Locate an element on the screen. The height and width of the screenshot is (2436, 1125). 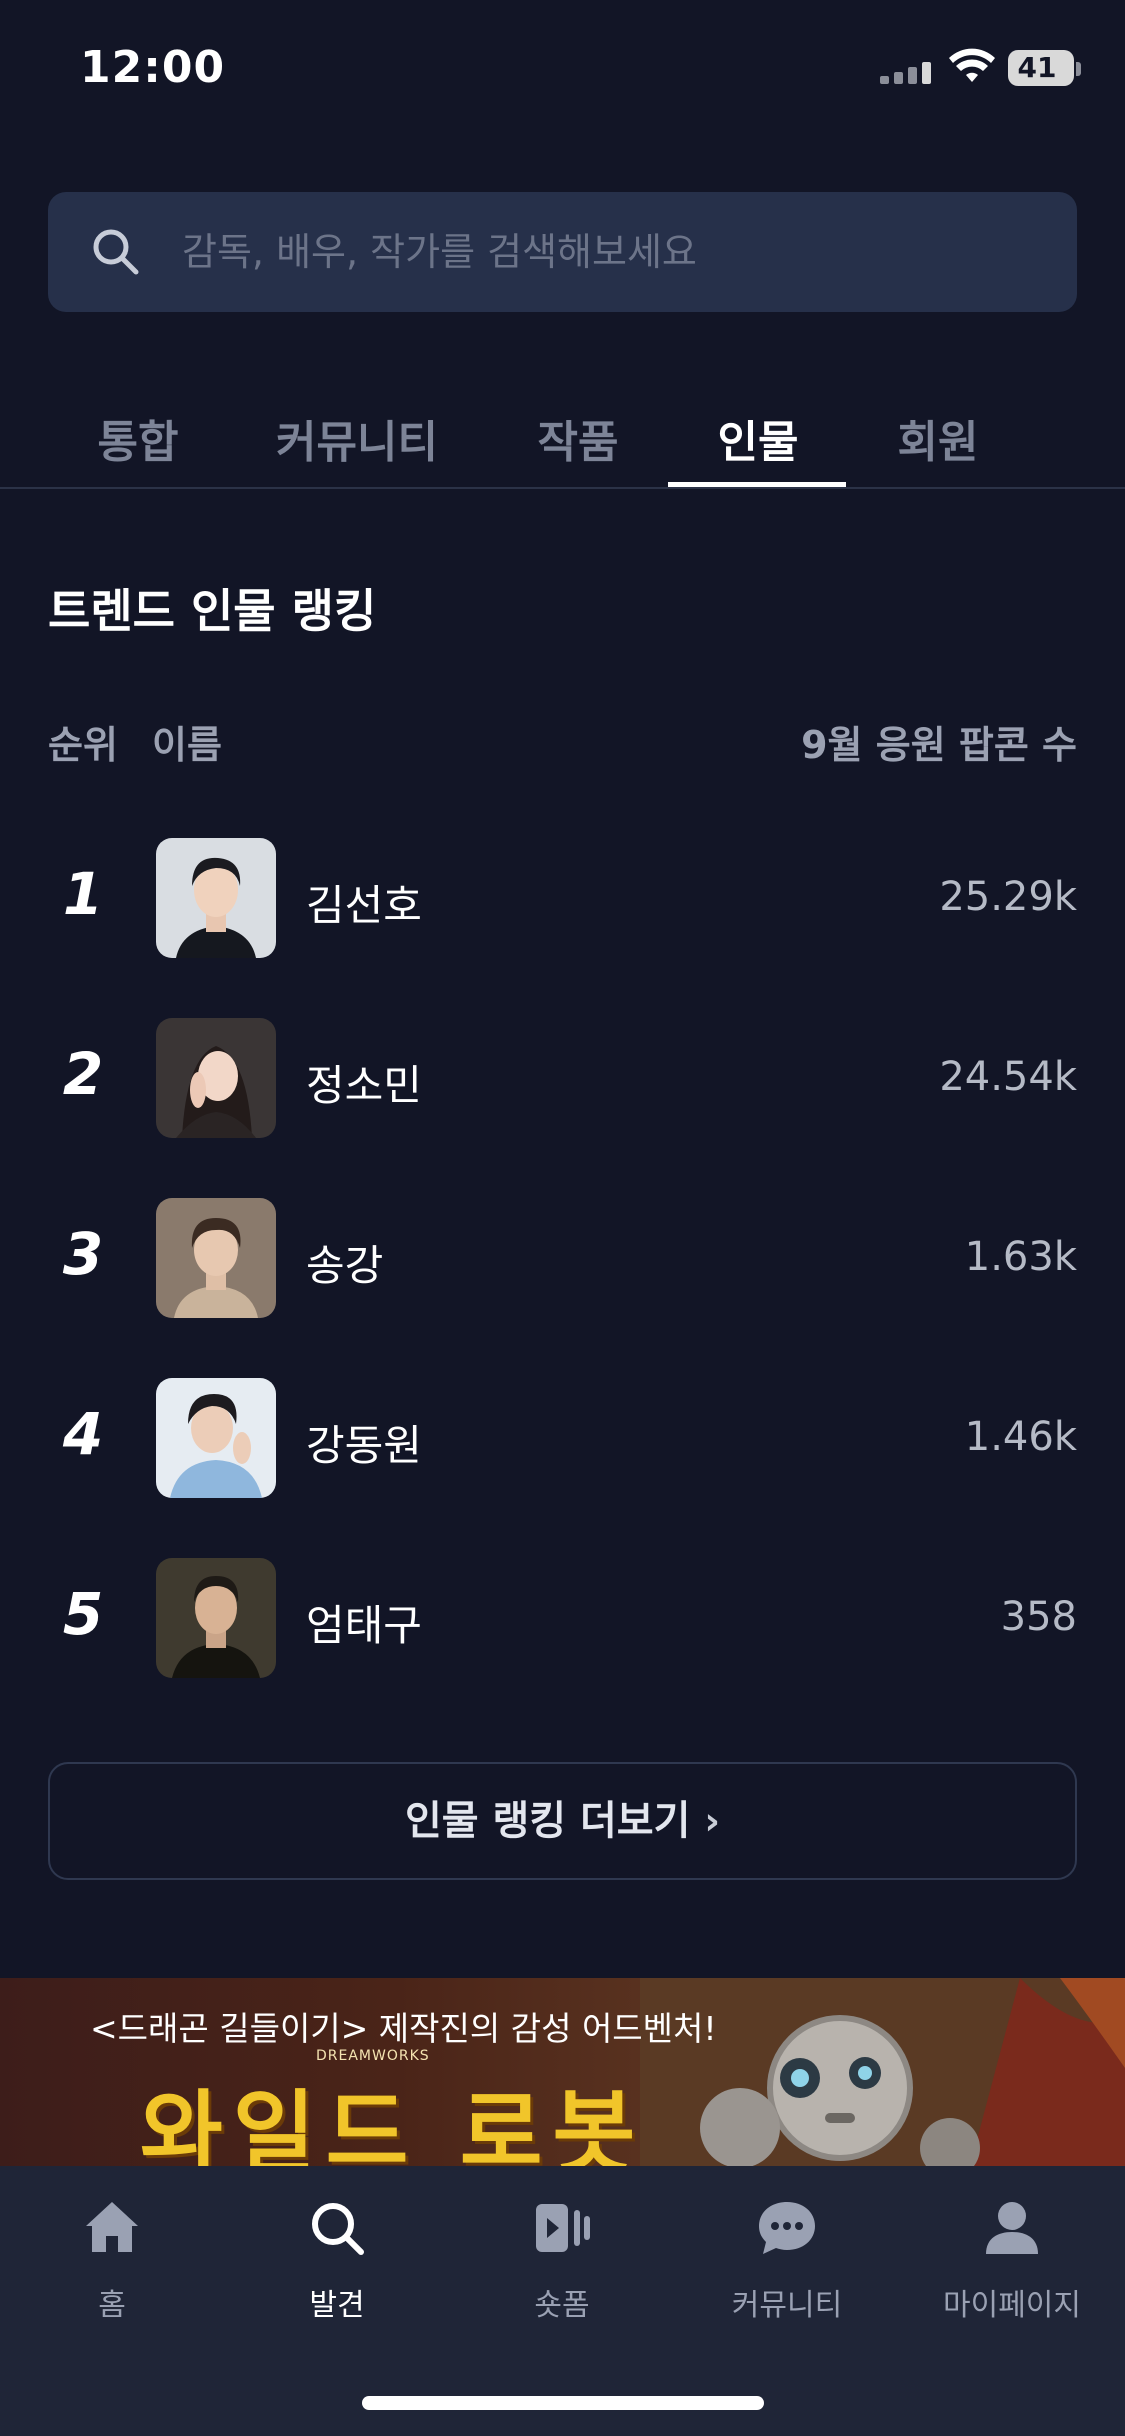
person-name: 엄태구 is located at coordinates (364, 1625).